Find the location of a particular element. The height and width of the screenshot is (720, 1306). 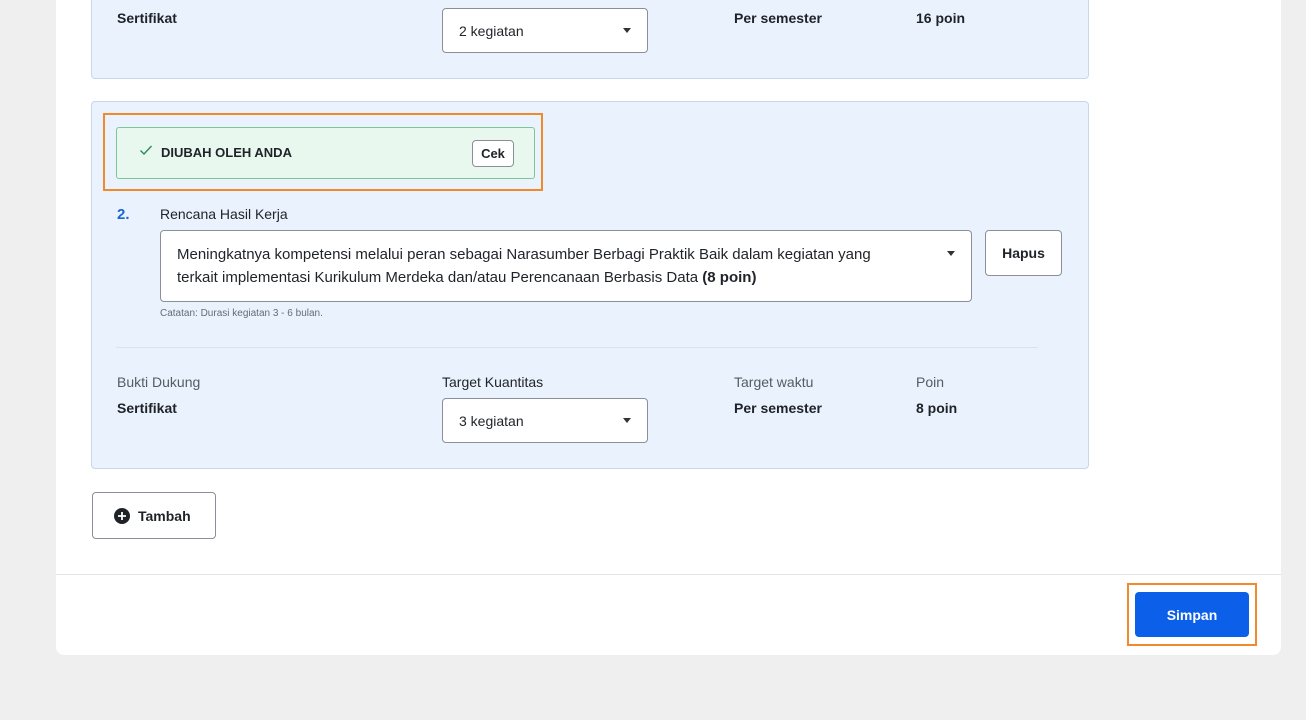

poin-value: 8 poin is located at coordinates (937, 408).